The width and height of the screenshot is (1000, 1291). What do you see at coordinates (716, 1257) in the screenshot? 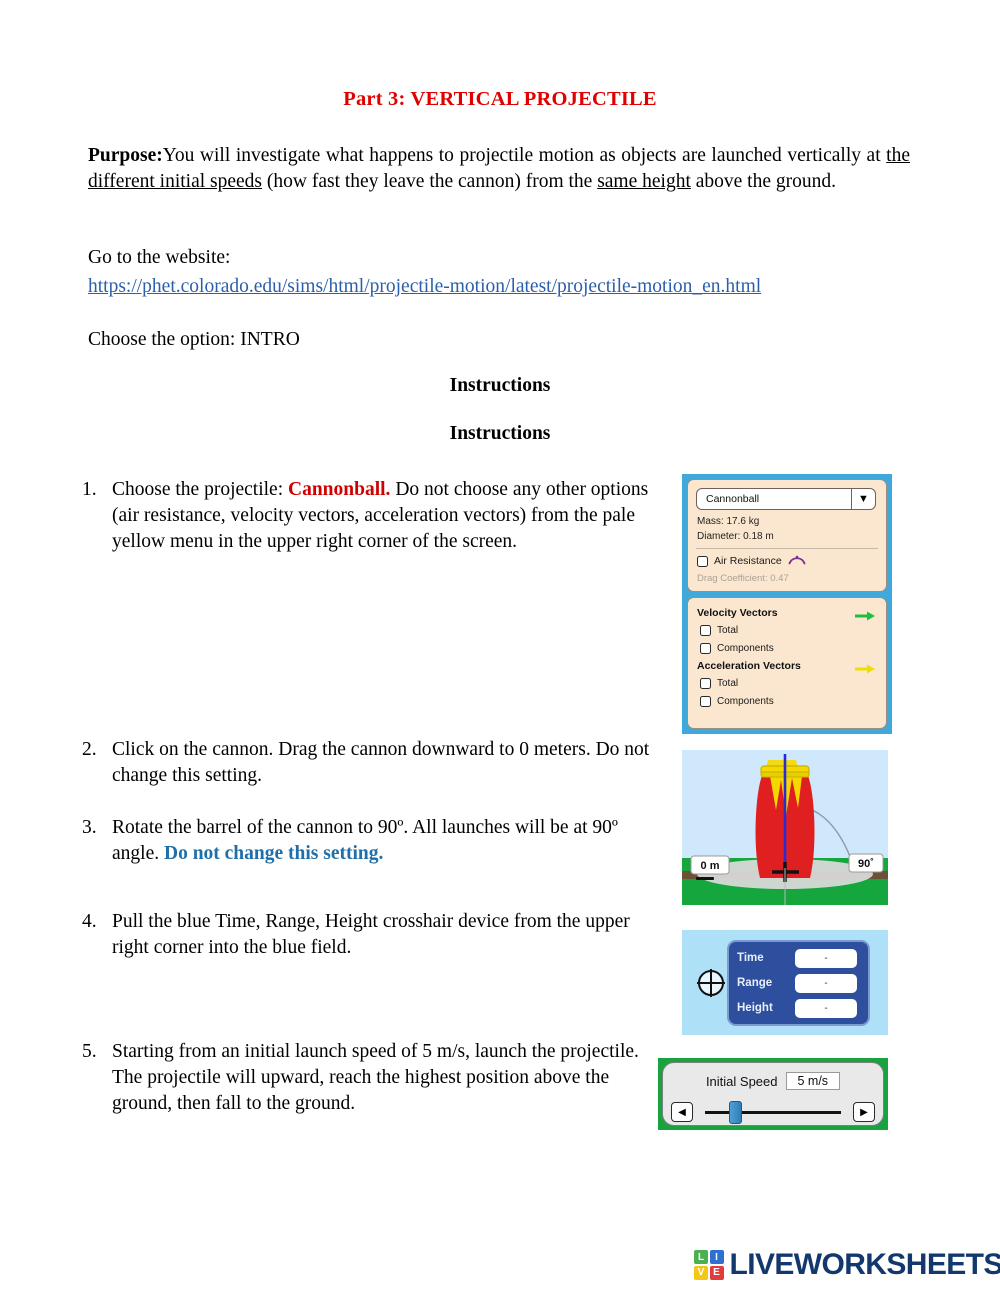
I see `logo-tile-i: I` at bounding box center [716, 1257].